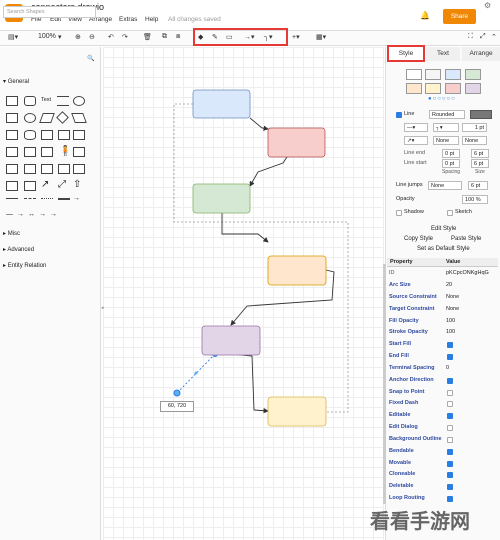 Image resolution: width=500 pixels, height=540 pixels. I want to click on movable-checkbox, so click(450, 464).